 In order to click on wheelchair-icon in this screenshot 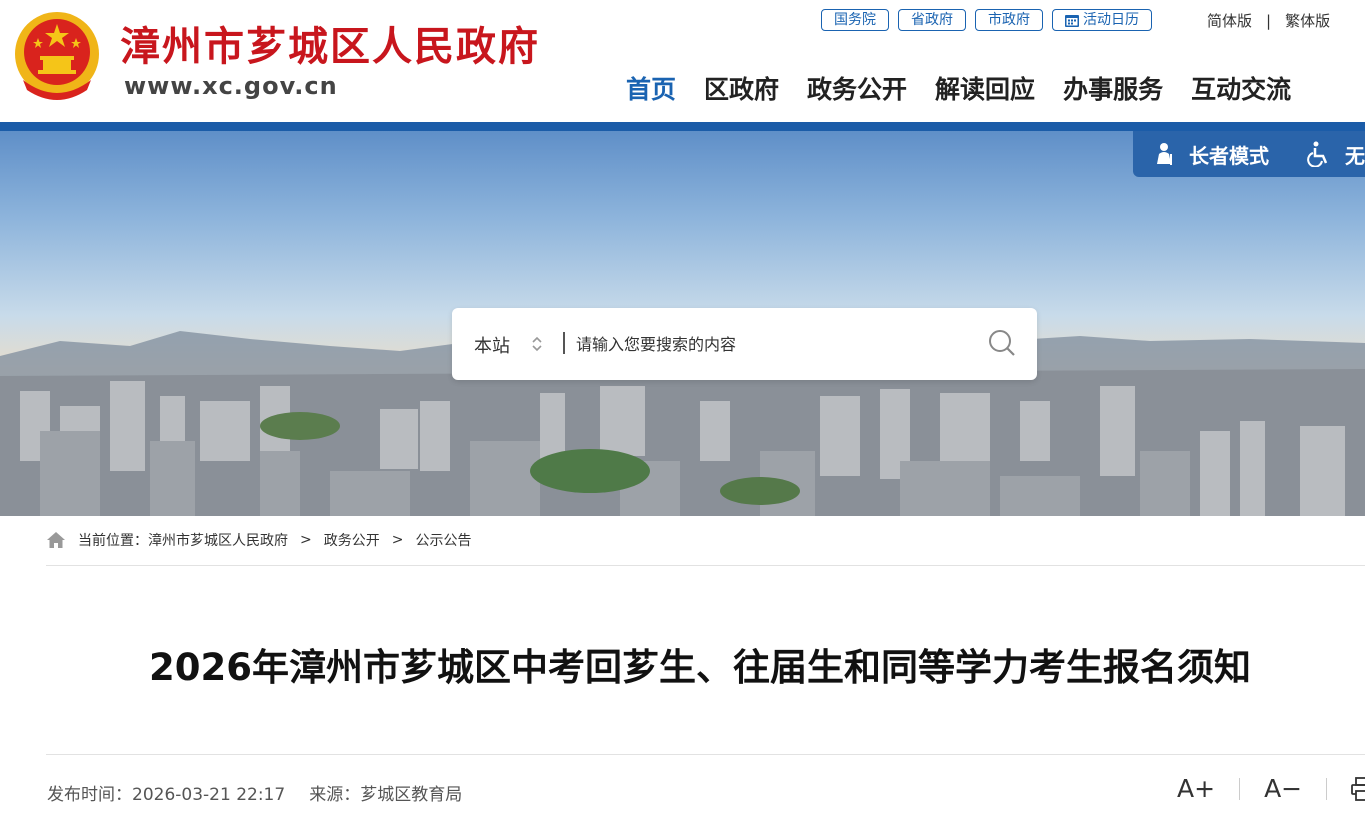, I will do `click(1317, 154)`.